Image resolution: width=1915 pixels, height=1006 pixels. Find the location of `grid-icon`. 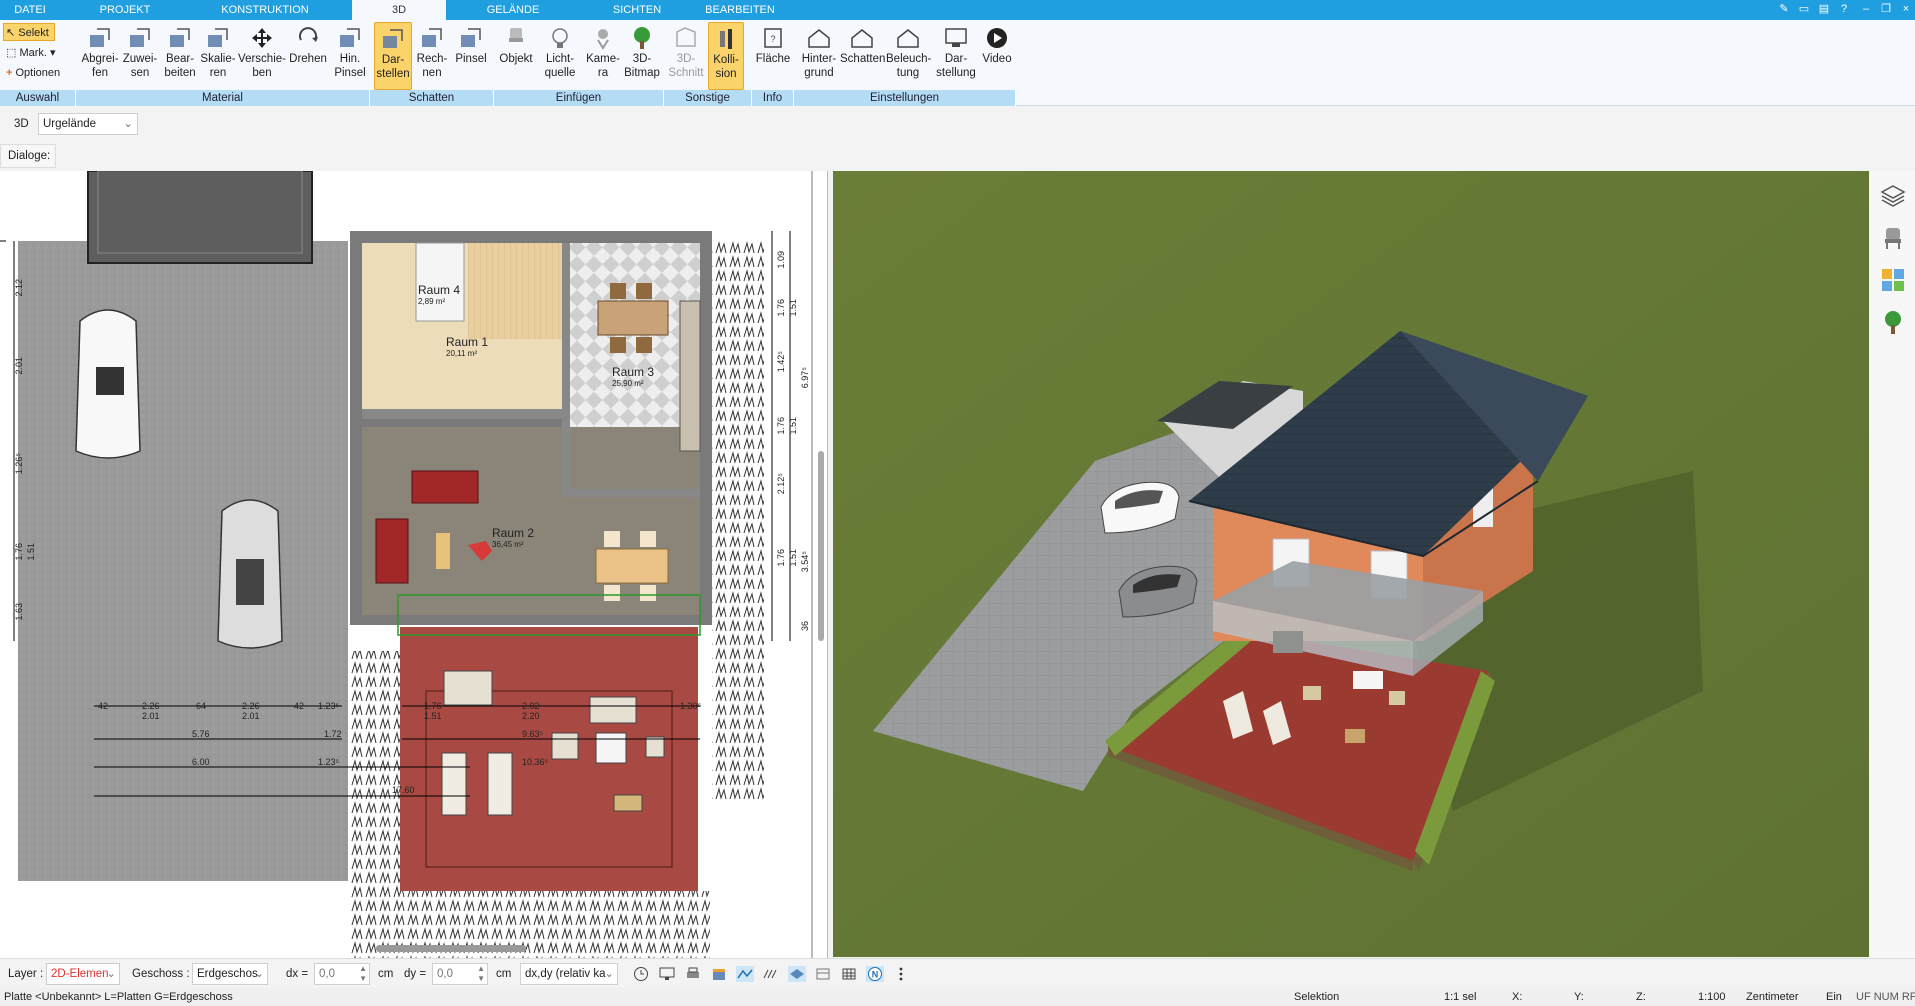

grid-icon is located at coordinates (849, 974).